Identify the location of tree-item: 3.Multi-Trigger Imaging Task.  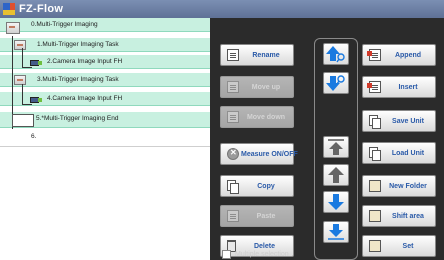
(105, 80).